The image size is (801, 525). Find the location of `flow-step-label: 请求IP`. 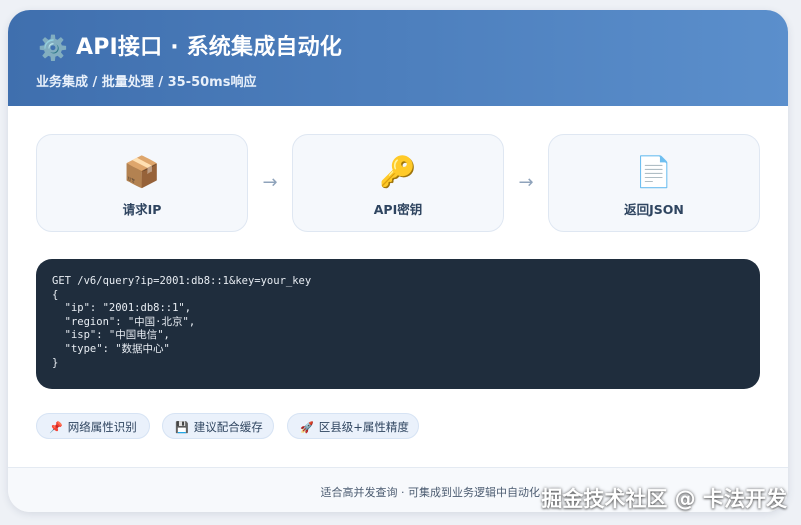

flow-step-label: 请求IP is located at coordinates (142, 209).